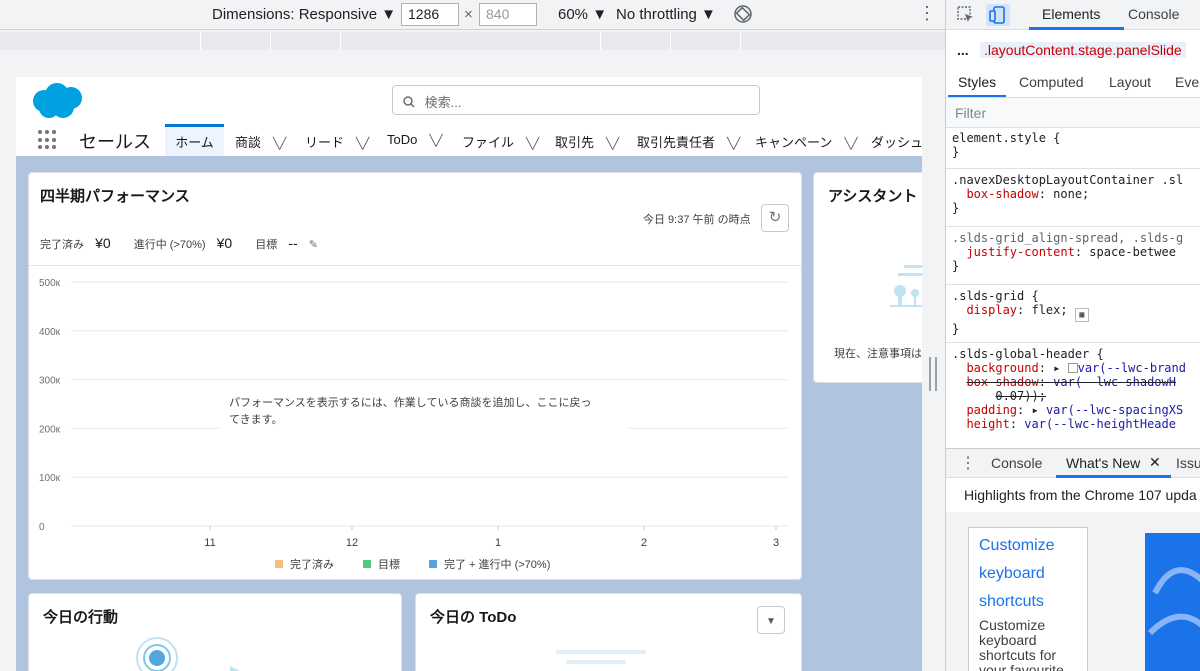  What do you see at coordinates (389, 564) in the screenshot?
I see `legend-label: 目標` at bounding box center [389, 564].